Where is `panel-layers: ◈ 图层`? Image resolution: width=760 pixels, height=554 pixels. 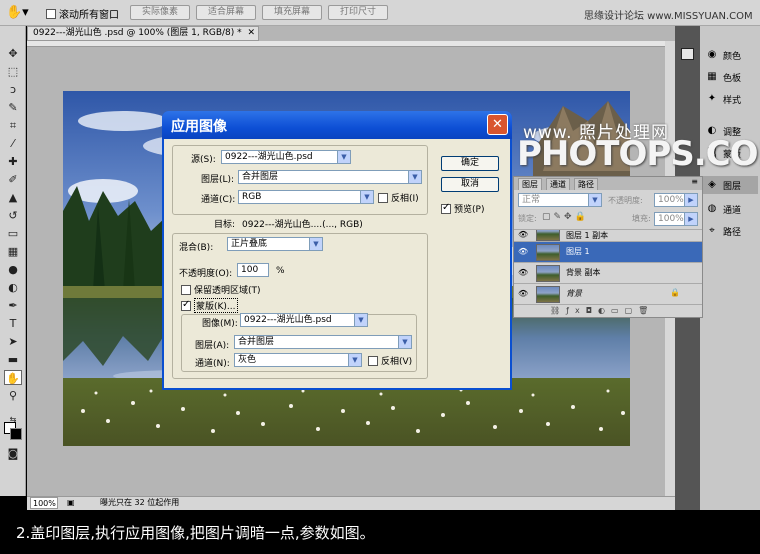
panel-layers: ◈ 图层 is located at coordinates (730, 185).